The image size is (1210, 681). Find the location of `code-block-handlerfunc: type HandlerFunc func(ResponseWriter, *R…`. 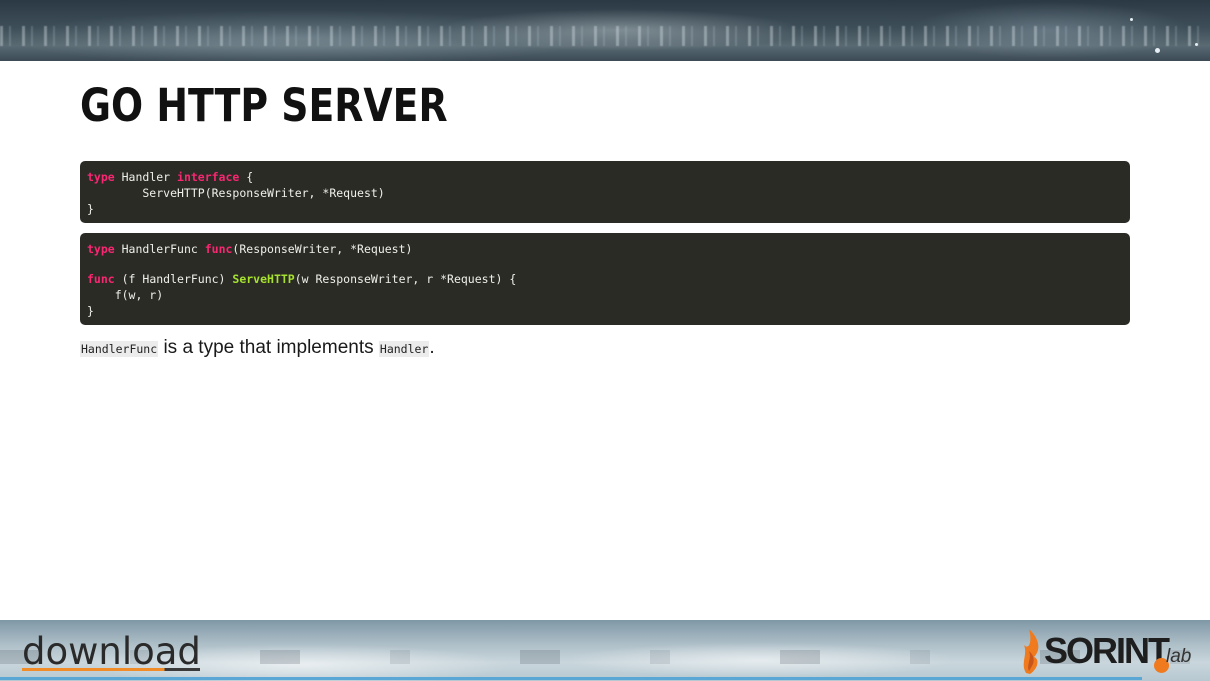

code-block-handlerfunc: type HandlerFunc func(ResponseWriter, *R… is located at coordinates (605, 279).